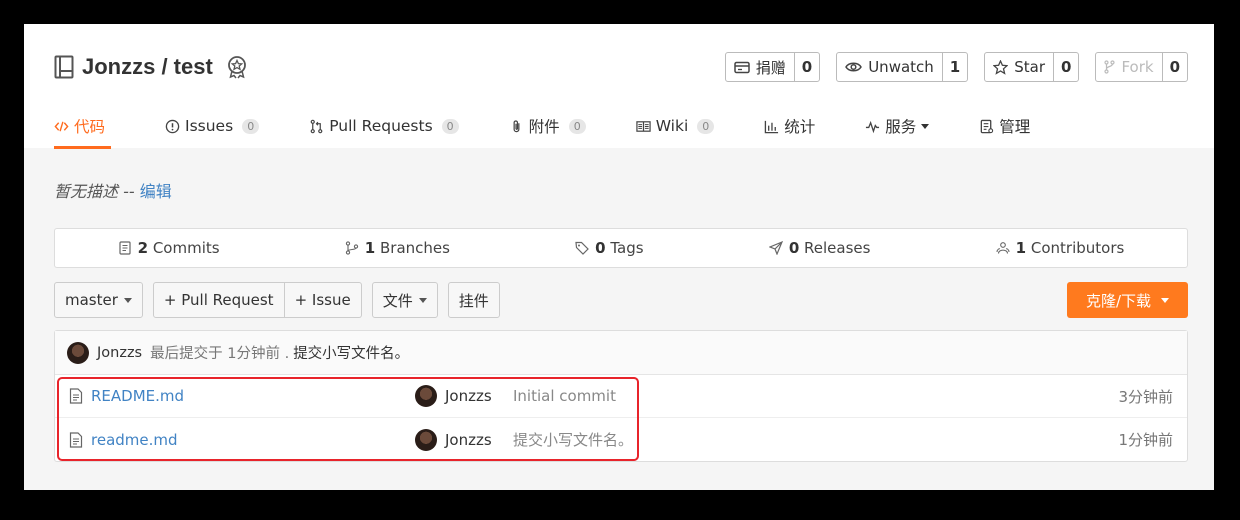 Image resolution: width=1240 pixels, height=520 pixels. I want to click on create-button-group: + Pull Request + Issue, so click(257, 300).